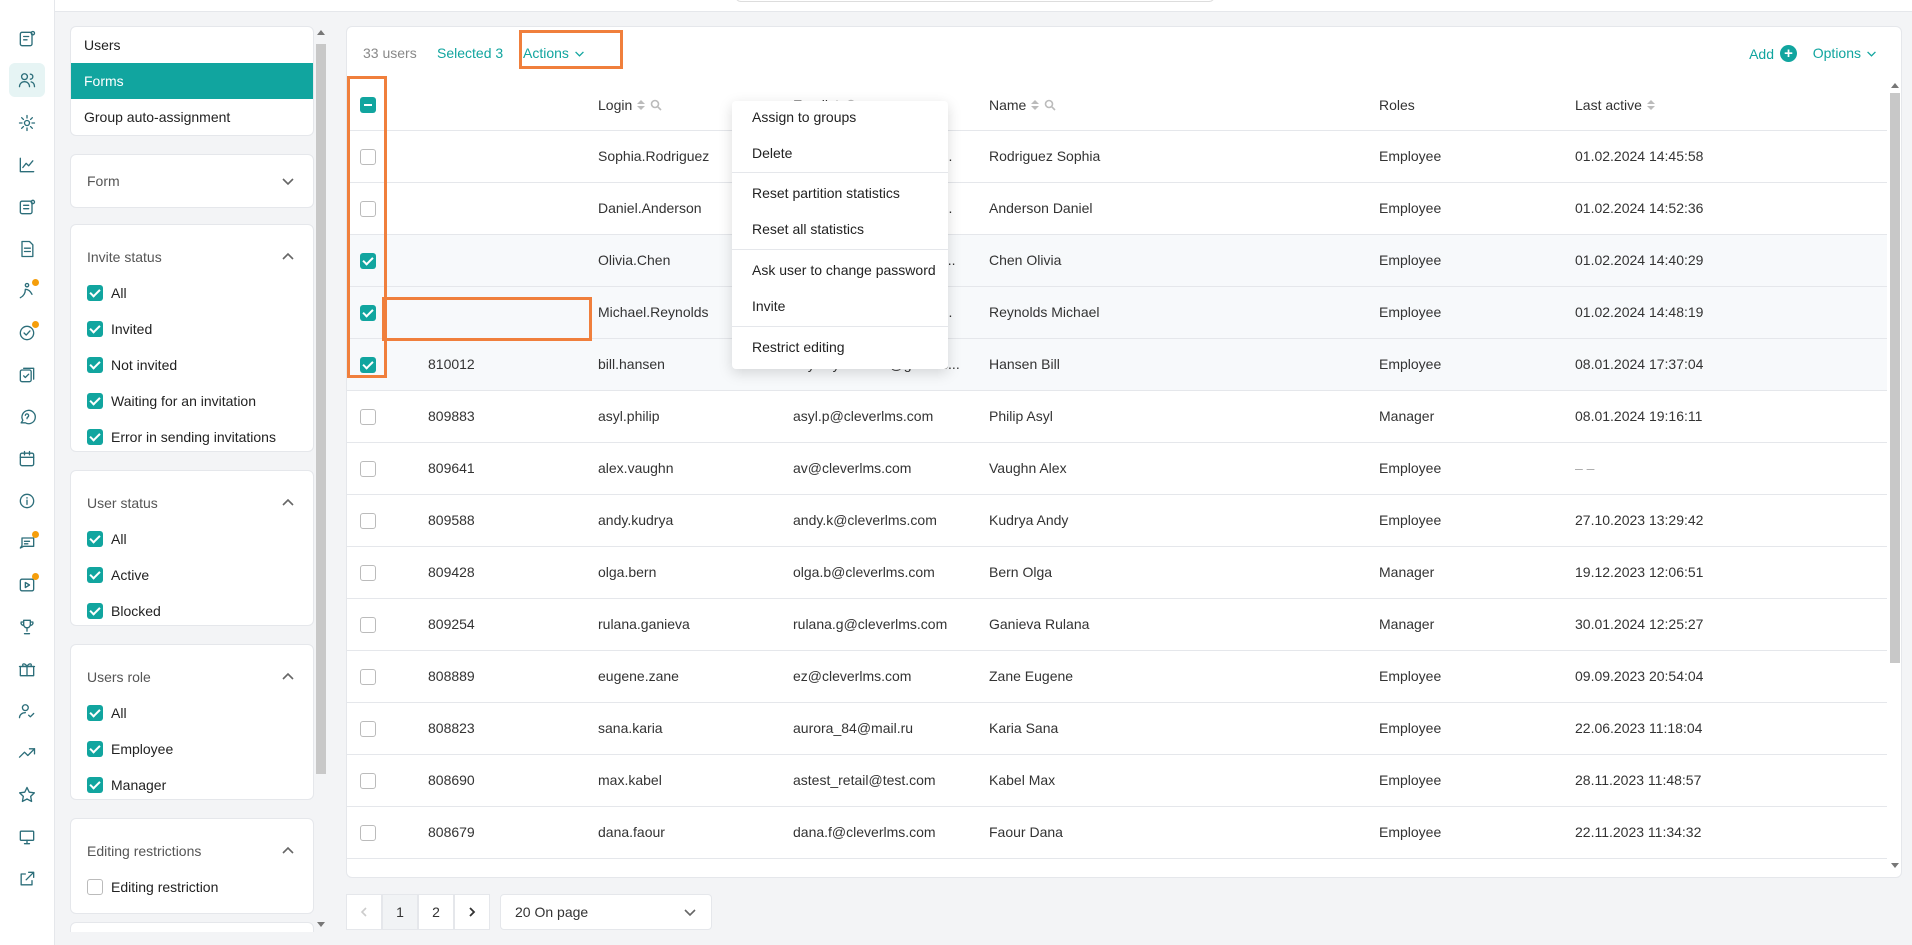 Image resolution: width=1912 pixels, height=945 pixels. What do you see at coordinates (27, 123) in the screenshot?
I see `settings-icon` at bounding box center [27, 123].